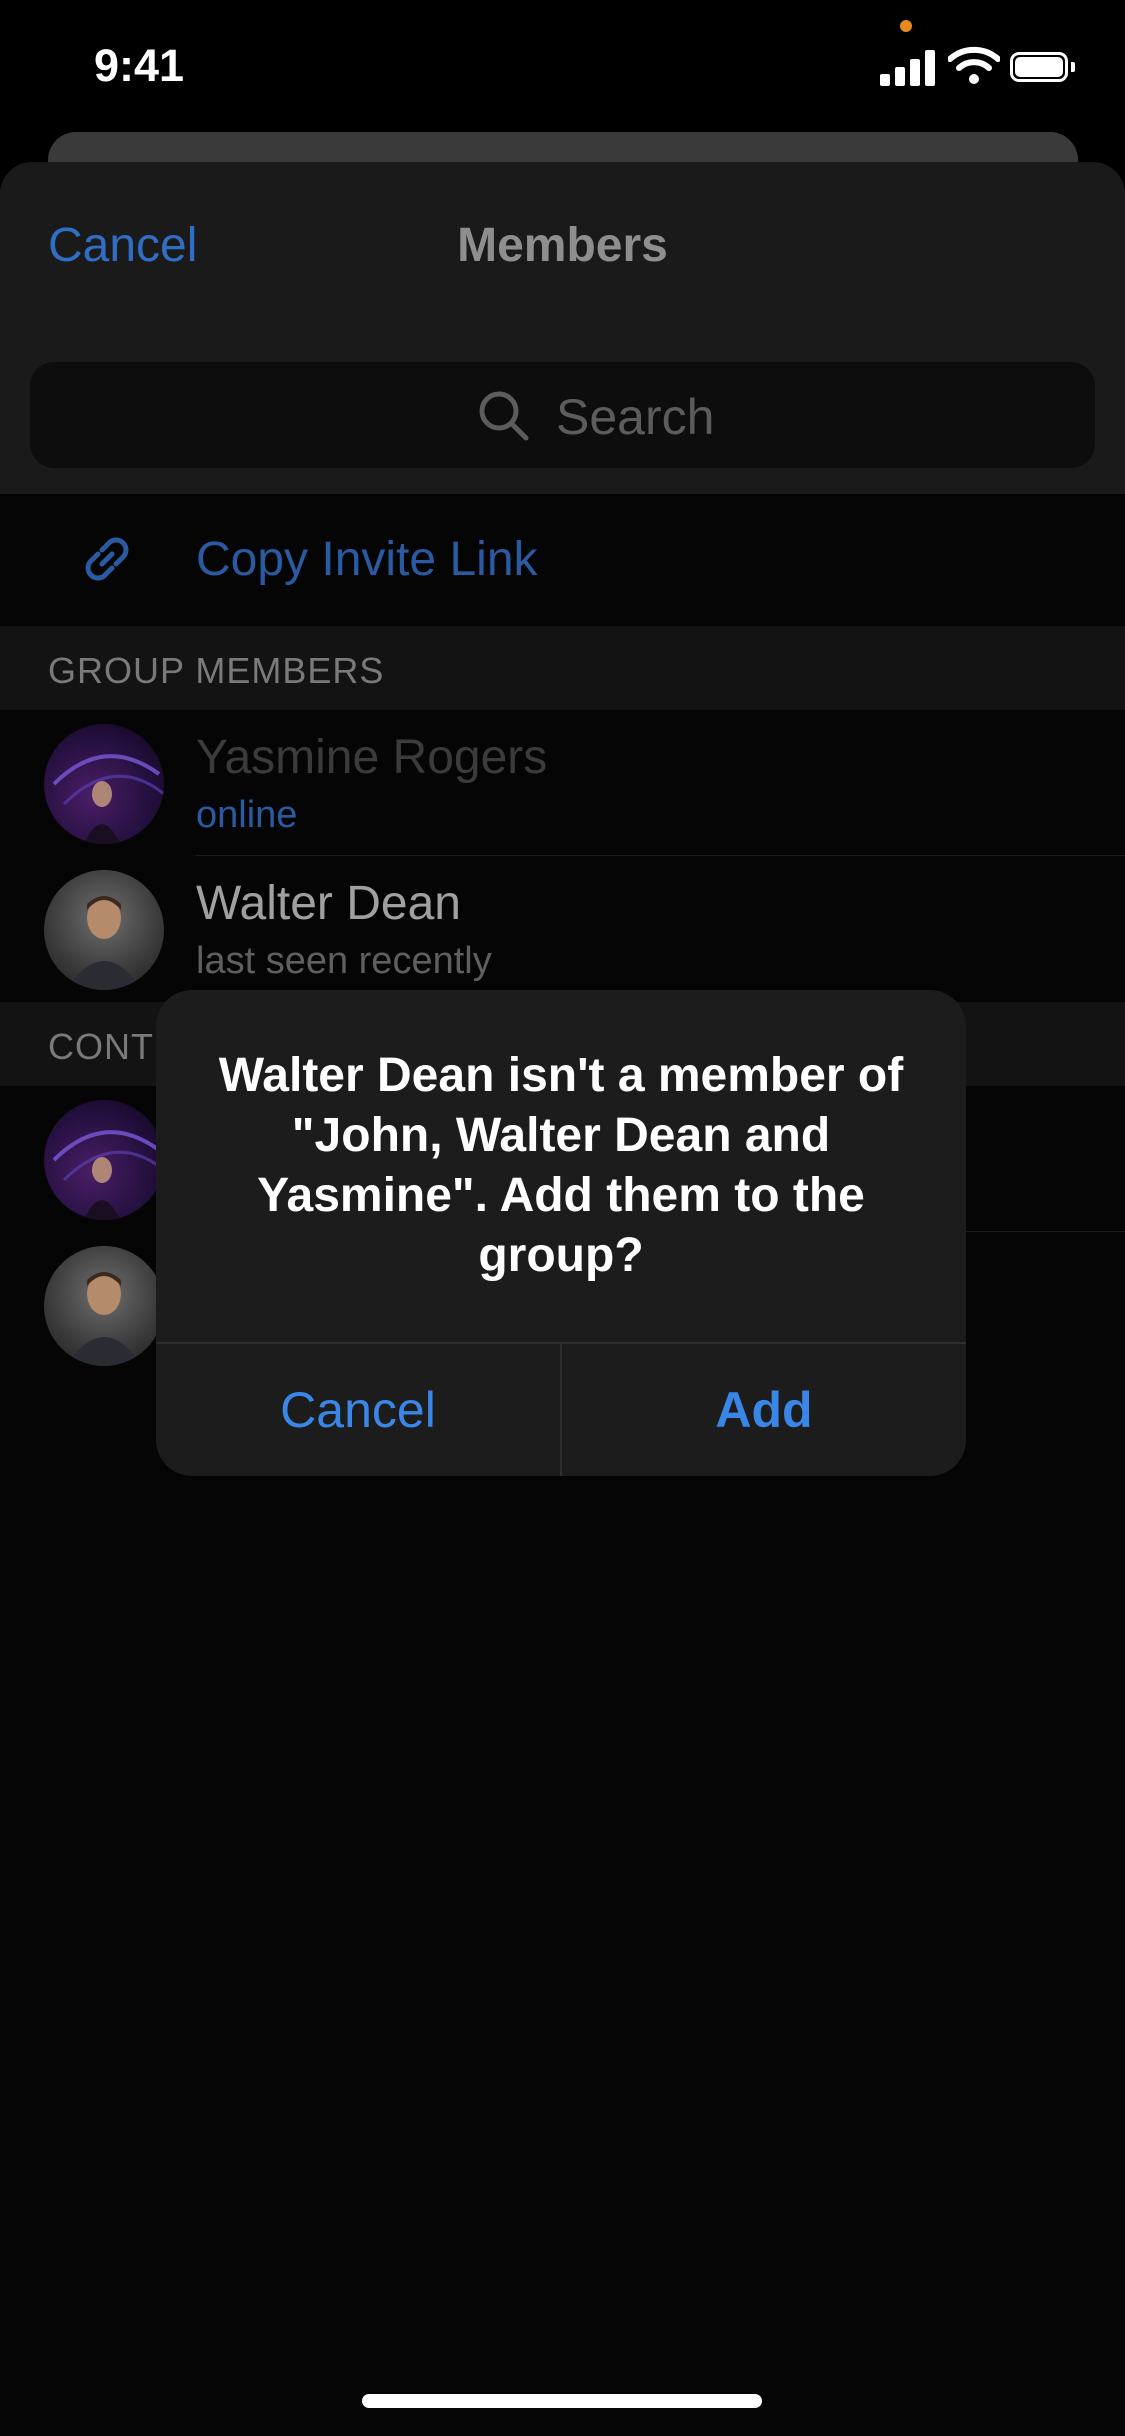 Image resolution: width=1125 pixels, height=2436 pixels. Describe the element at coordinates (344, 961) in the screenshot. I see `member-status: last seen recently` at that location.